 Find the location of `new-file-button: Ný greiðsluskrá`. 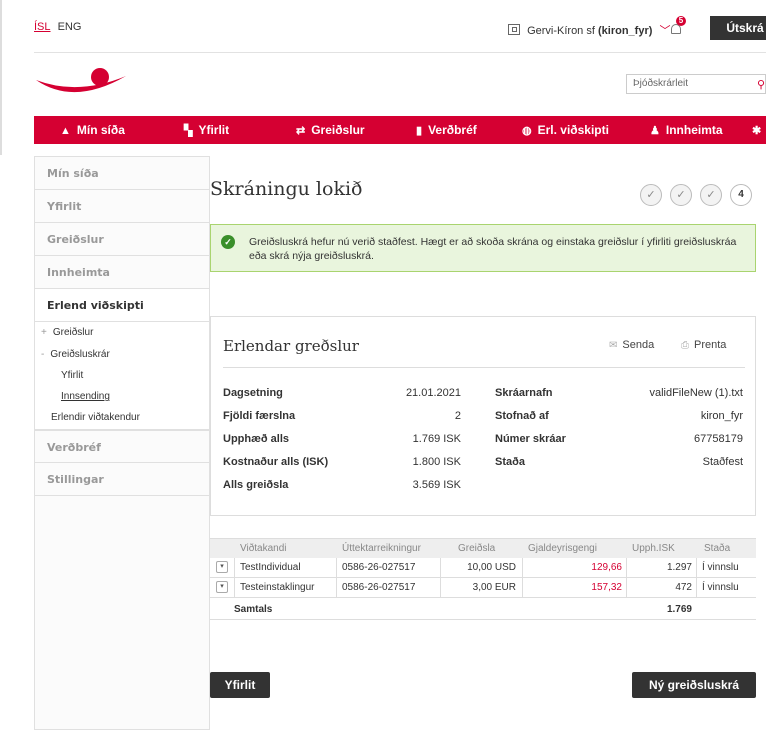

new-file-button: Ný greiðsluskrá is located at coordinates (694, 685).